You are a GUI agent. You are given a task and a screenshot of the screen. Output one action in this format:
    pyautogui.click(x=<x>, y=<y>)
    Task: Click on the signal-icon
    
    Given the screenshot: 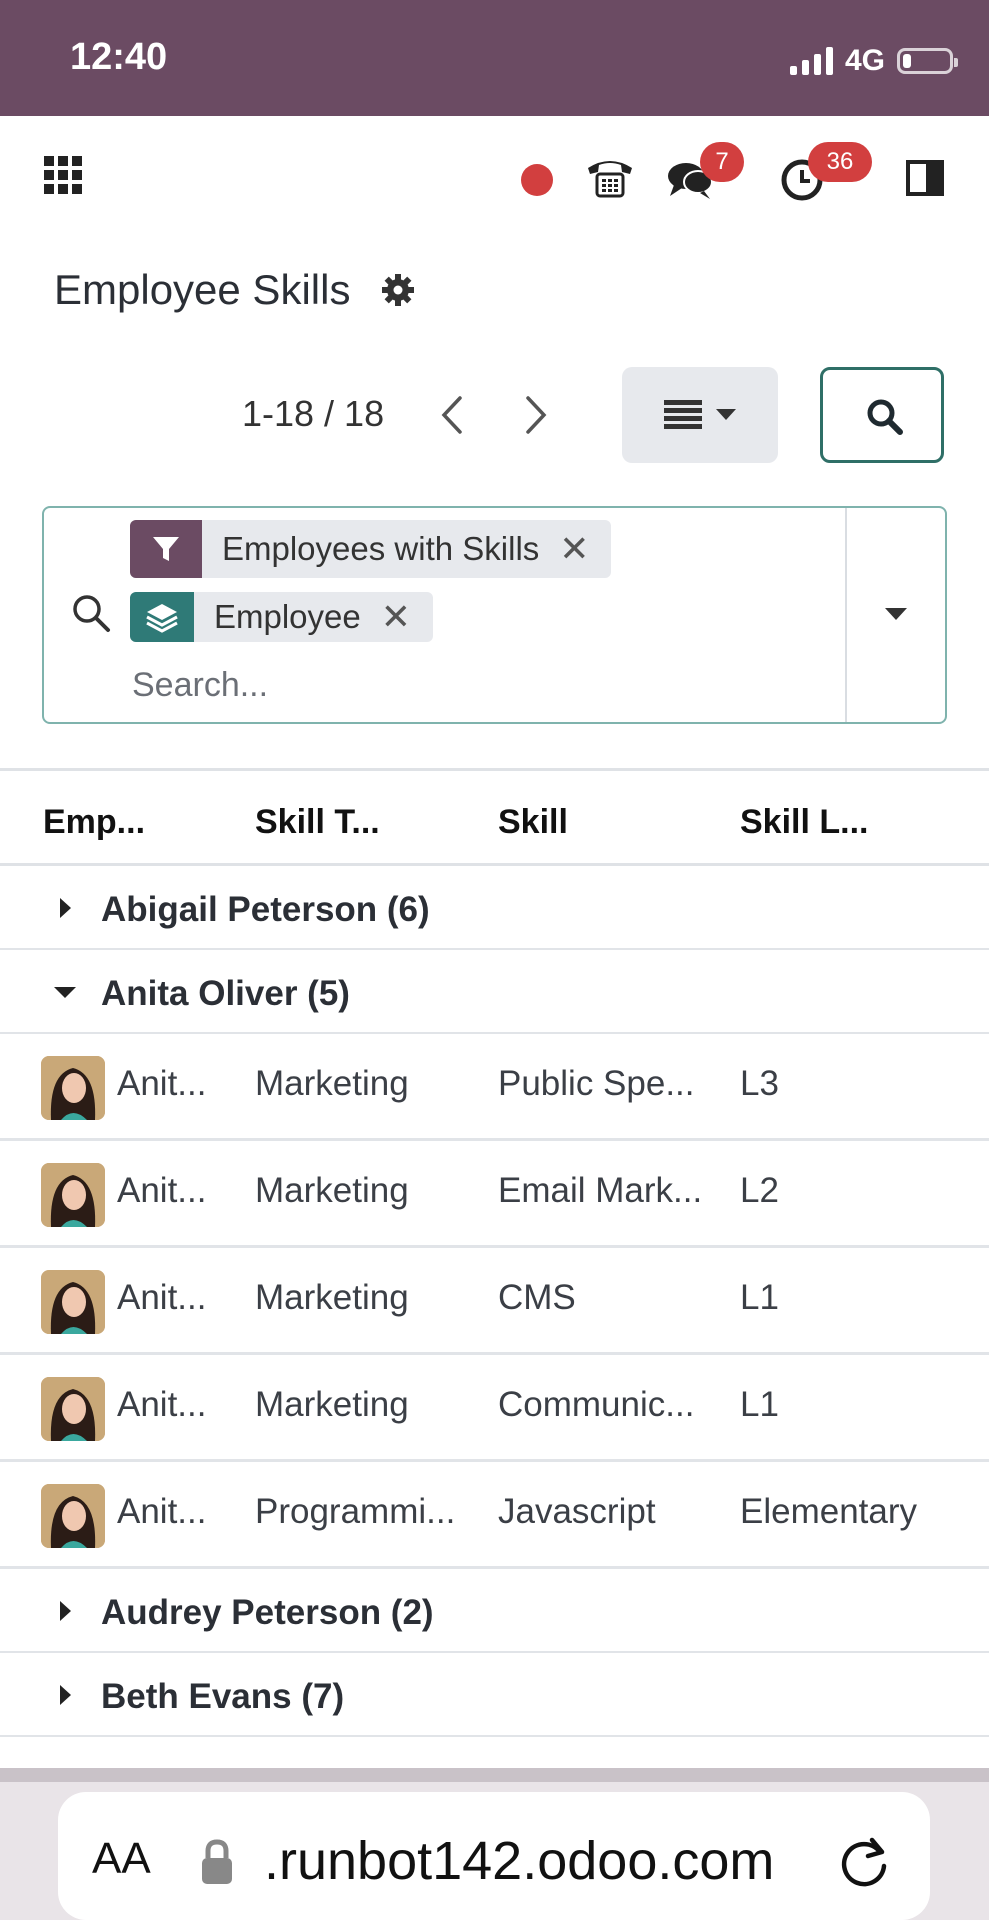 What is the action you would take?
    pyautogui.click(x=811, y=61)
    